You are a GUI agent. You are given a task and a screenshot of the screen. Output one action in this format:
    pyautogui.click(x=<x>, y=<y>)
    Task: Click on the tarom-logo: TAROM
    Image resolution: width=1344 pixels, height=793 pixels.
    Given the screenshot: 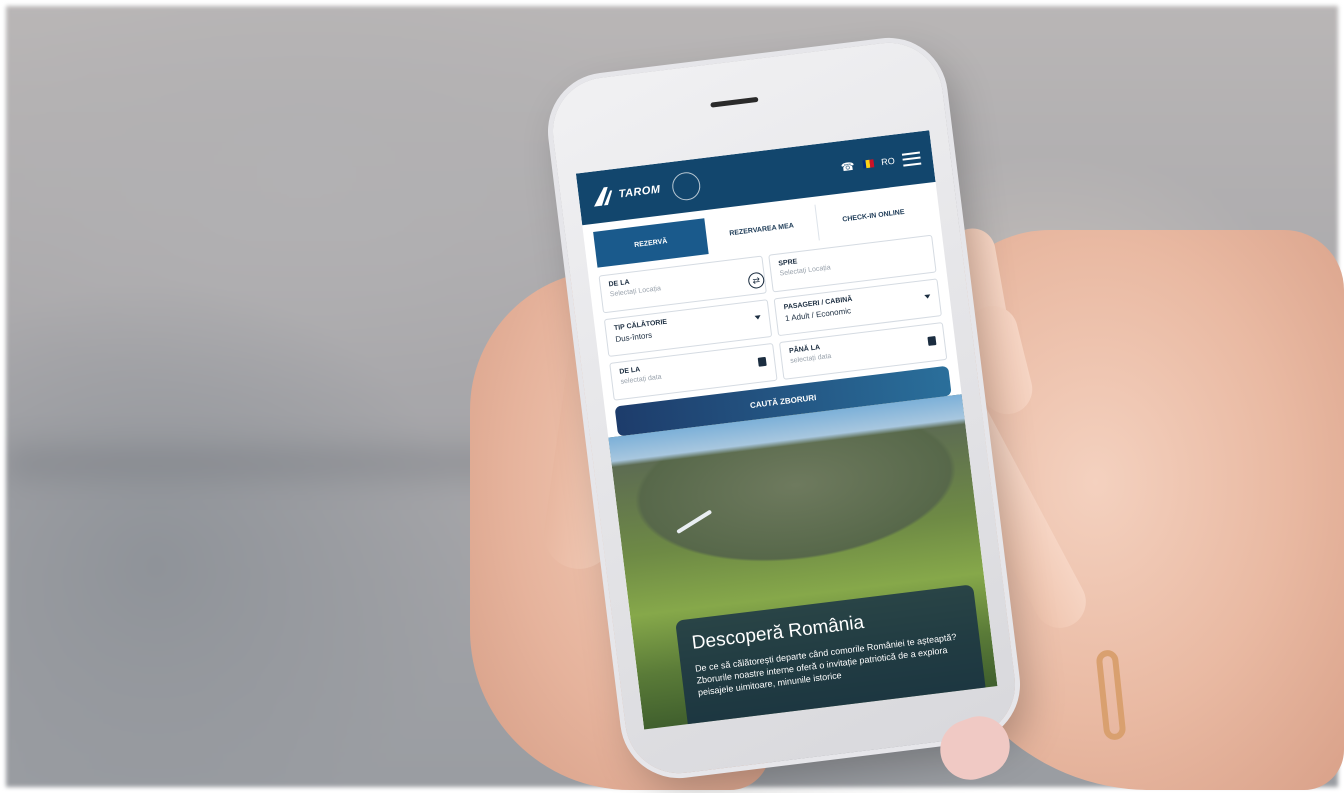 What is the action you would take?
    pyautogui.click(x=626, y=194)
    